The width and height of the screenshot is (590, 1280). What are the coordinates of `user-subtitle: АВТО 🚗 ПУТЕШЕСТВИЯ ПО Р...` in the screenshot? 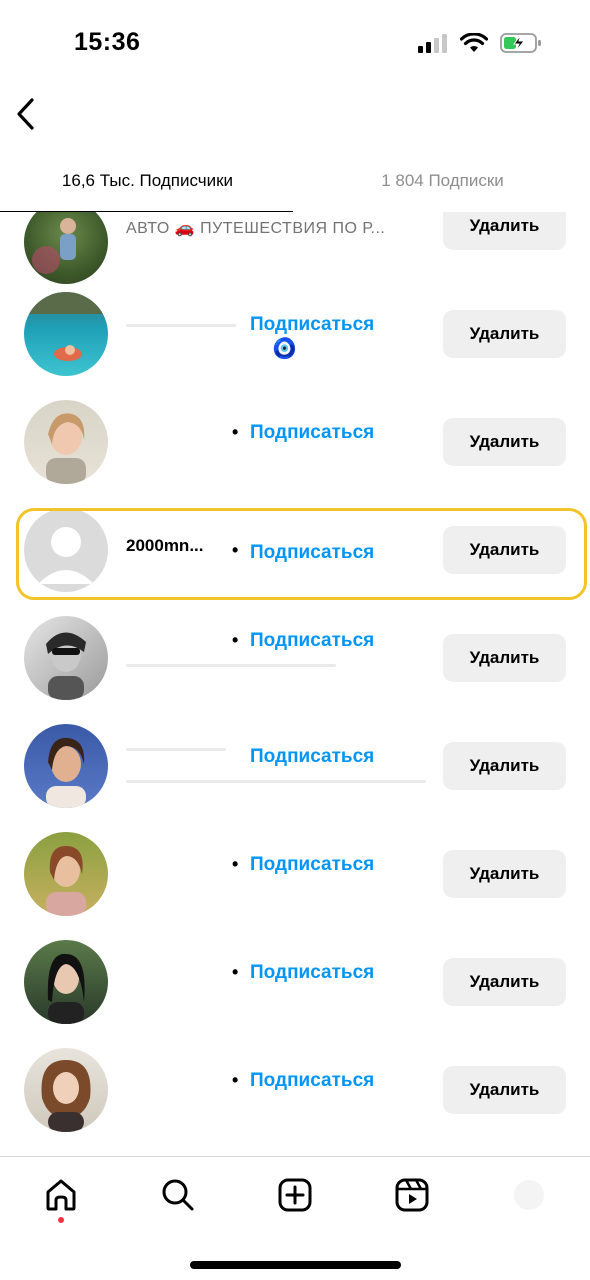 It's located at (256, 228).